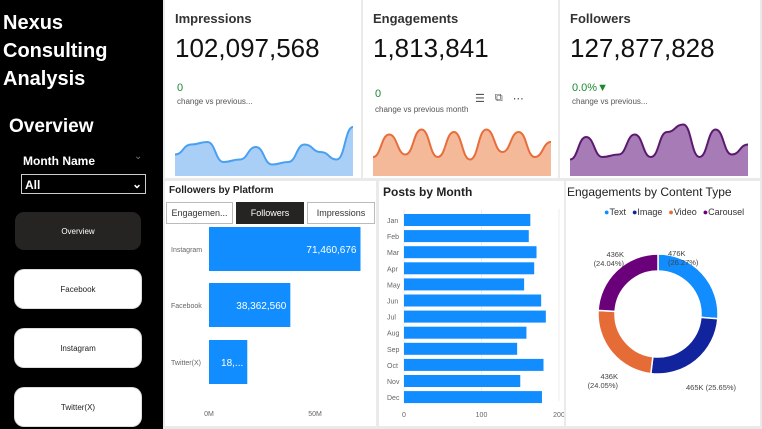 Image resolution: width=762 pixels, height=429 pixels. What do you see at coordinates (393, 350) in the screenshot?
I see `category-label: Sep` at bounding box center [393, 350].